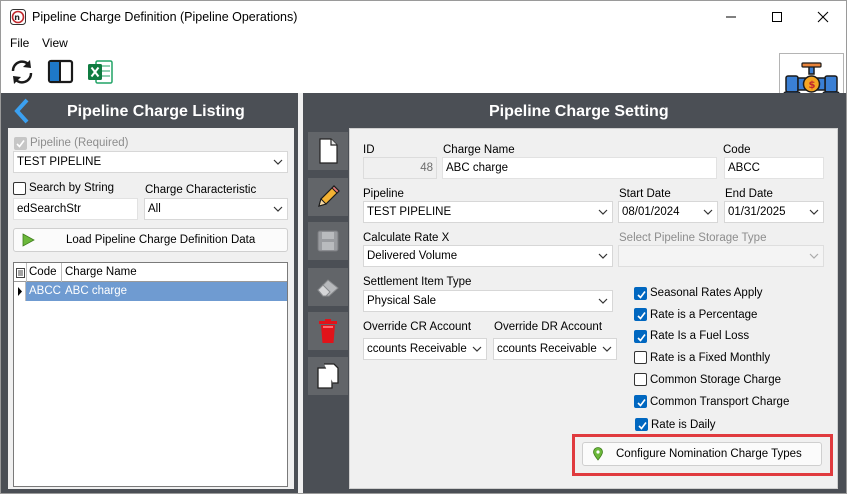 Image resolution: width=847 pixels, height=494 pixels. Describe the element at coordinates (488, 212) in the screenshot. I see `pipeline-dropdown: TEST PIPELINE` at that location.